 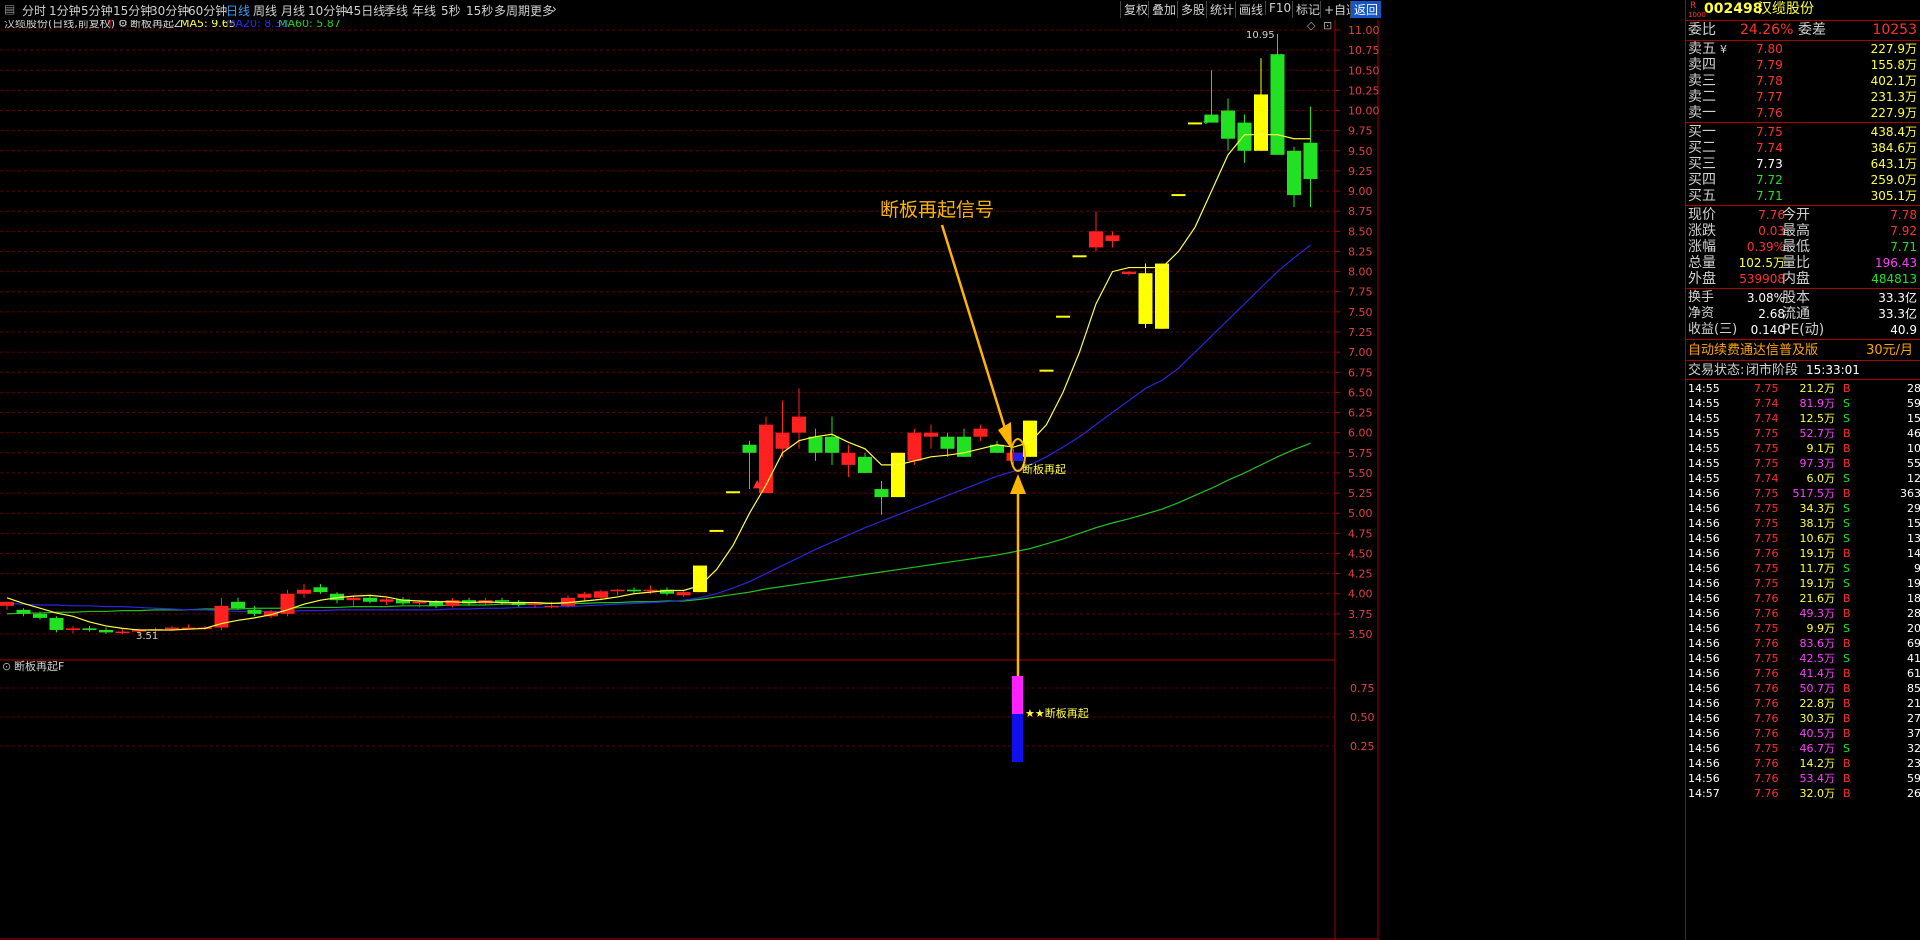 What do you see at coordinates (479, 10) in the screenshot?
I see `period-tab-14: 15秒` at bounding box center [479, 10].